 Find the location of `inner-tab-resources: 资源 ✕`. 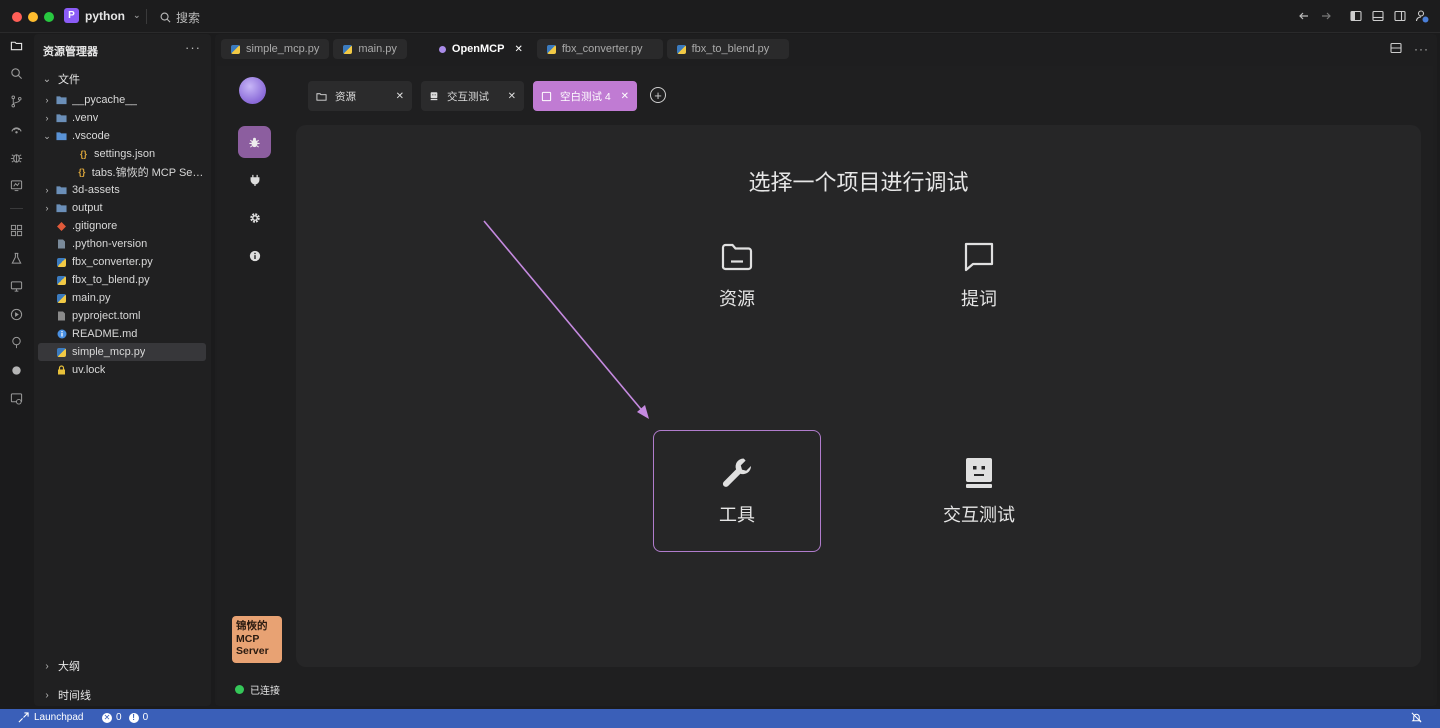

inner-tab-resources: 资源 ✕ is located at coordinates (360, 96).